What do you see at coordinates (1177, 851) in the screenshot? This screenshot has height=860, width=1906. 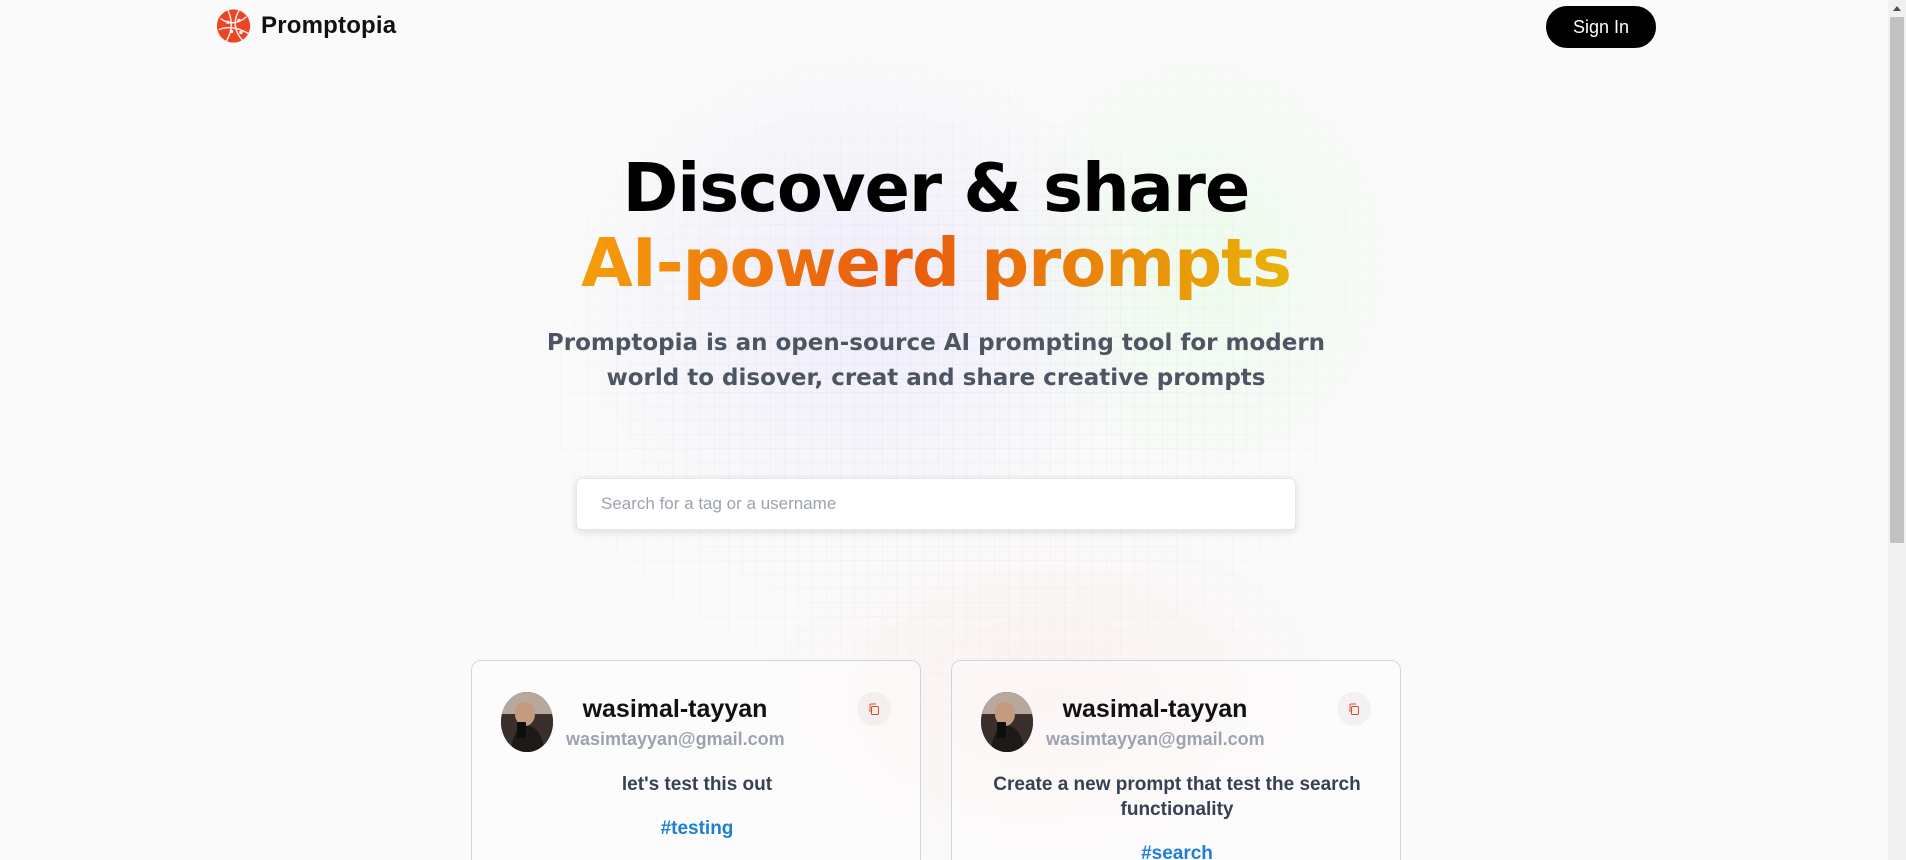 I see `prompt-tag: #search` at bounding box center [1177, 851].